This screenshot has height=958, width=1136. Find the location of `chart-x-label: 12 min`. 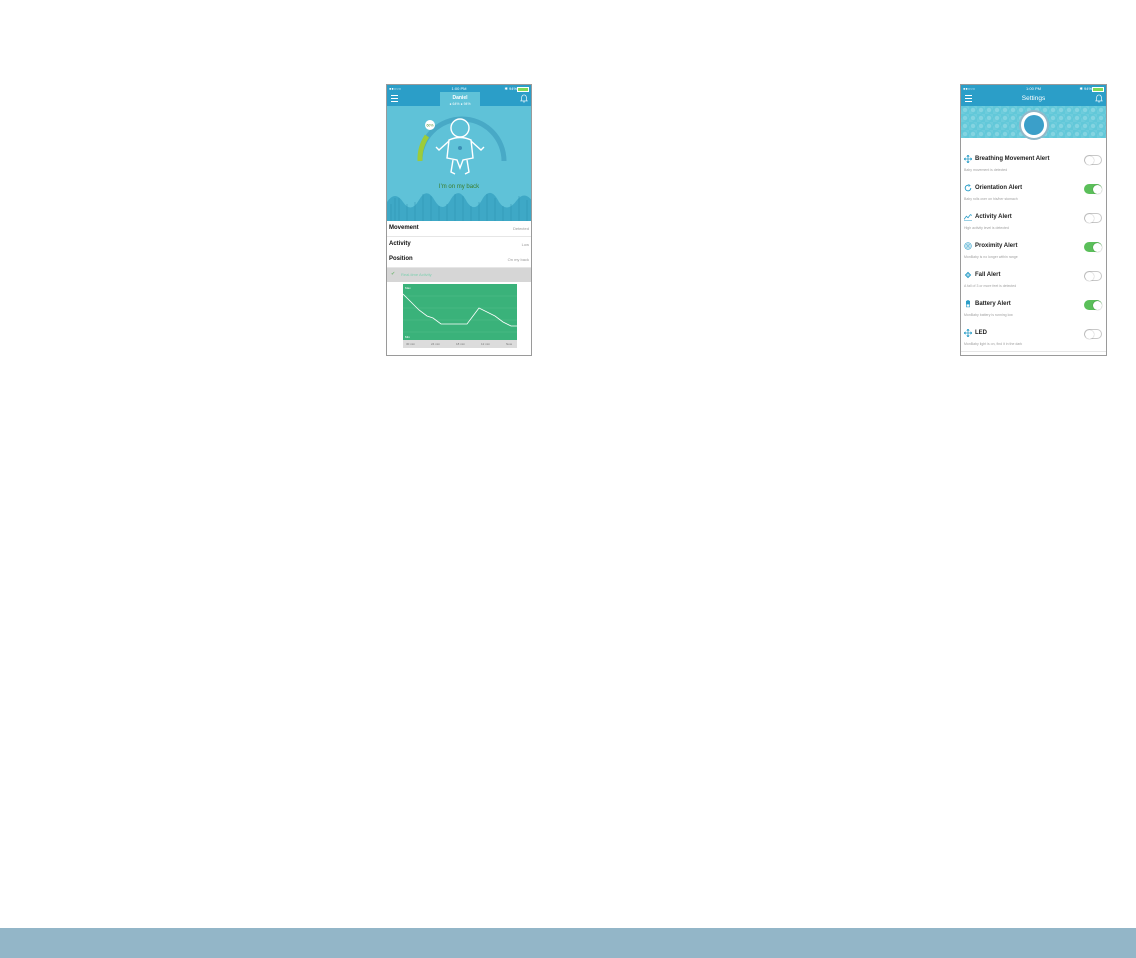

chart-x-label: 12 min is located at coordinates (485, 344).